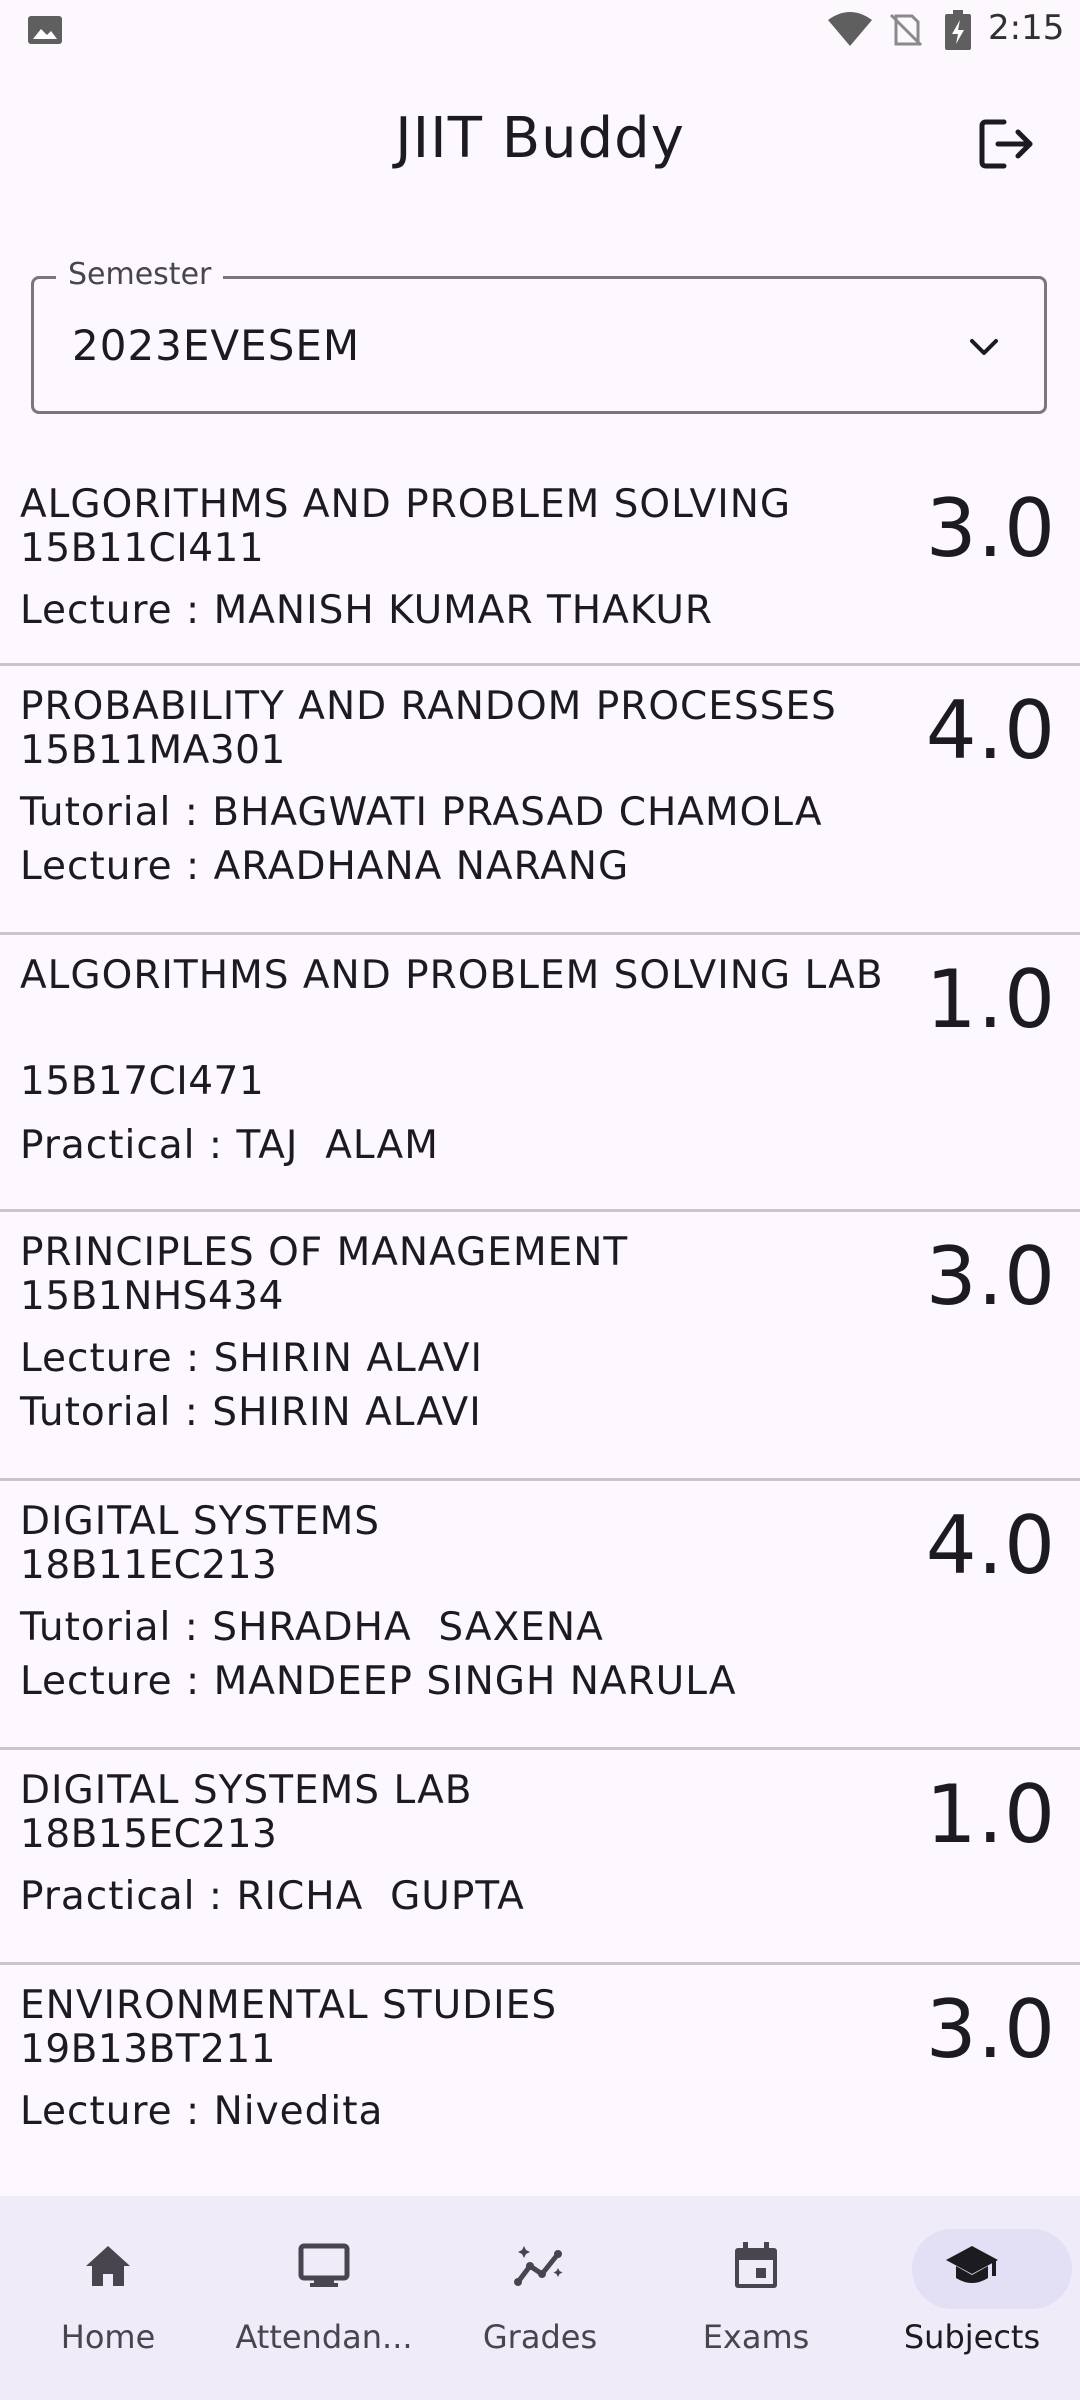 The width and height of the screenshot is (1080, 2400). I want to click on subject-name: ALGORITHMS AND PROBLEM SOLVING LAB, so click(452, 975).